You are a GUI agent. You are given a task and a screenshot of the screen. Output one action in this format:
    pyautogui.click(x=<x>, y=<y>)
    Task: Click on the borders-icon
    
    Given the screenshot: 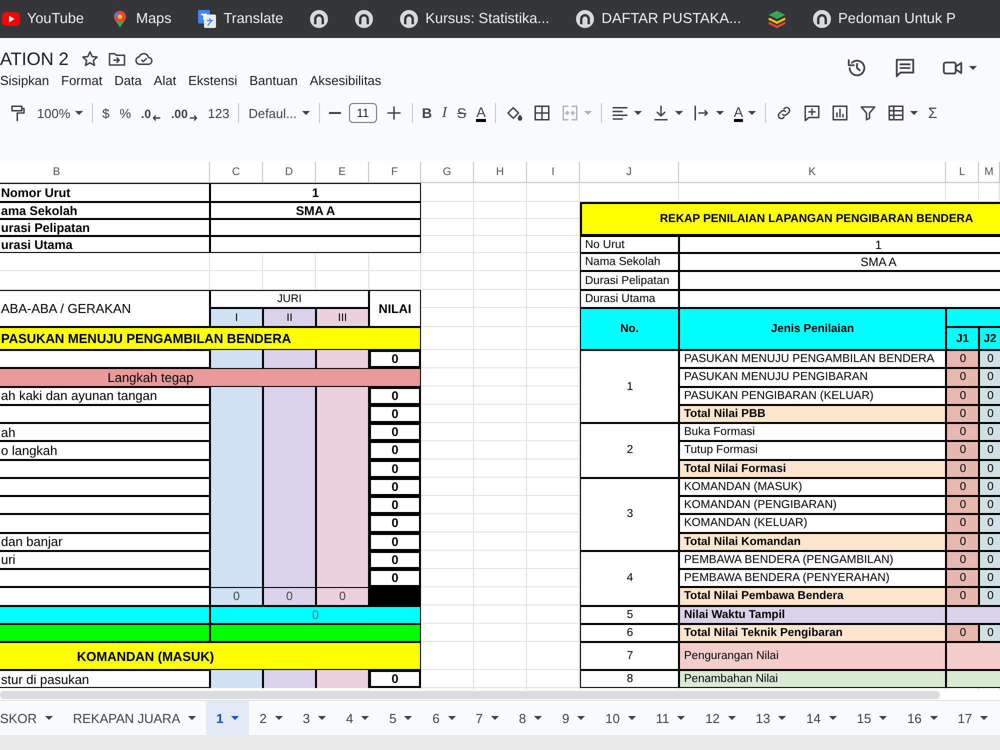 What is the action you would take?
    pyautogui.click(x=541, y=113)
    